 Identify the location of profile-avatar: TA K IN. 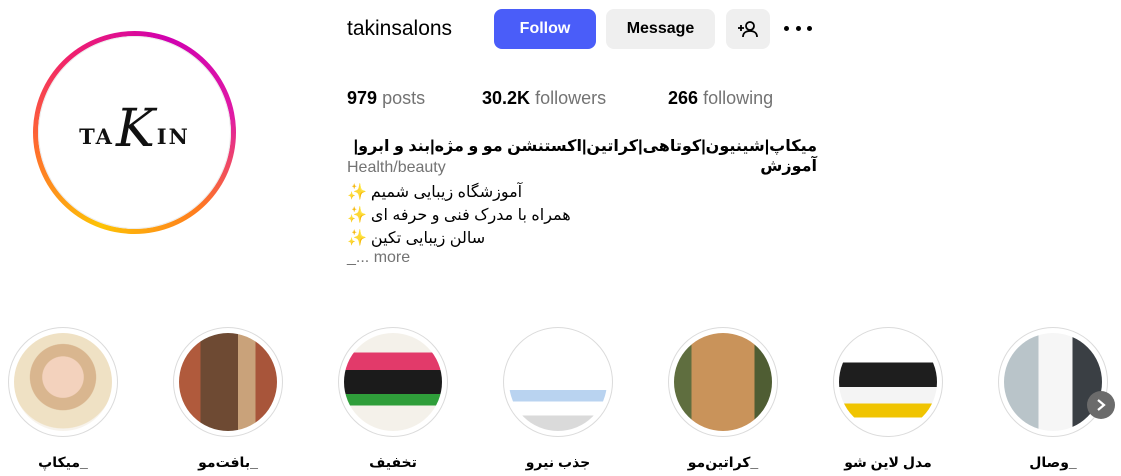
(134, 132).